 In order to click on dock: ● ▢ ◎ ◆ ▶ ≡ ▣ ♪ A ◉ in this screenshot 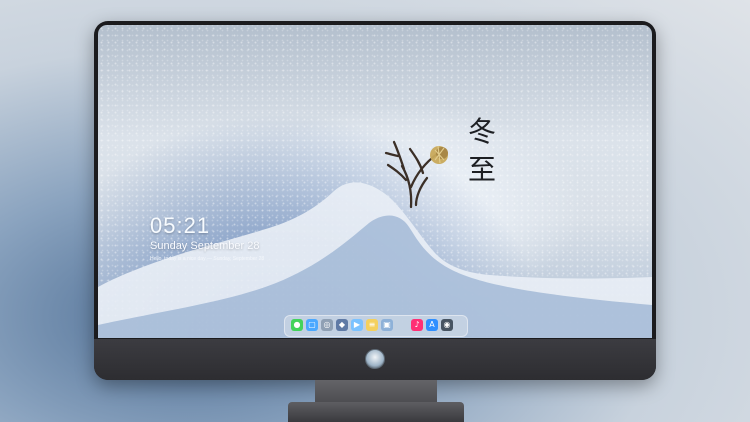, I will do `click(376, 326)`.